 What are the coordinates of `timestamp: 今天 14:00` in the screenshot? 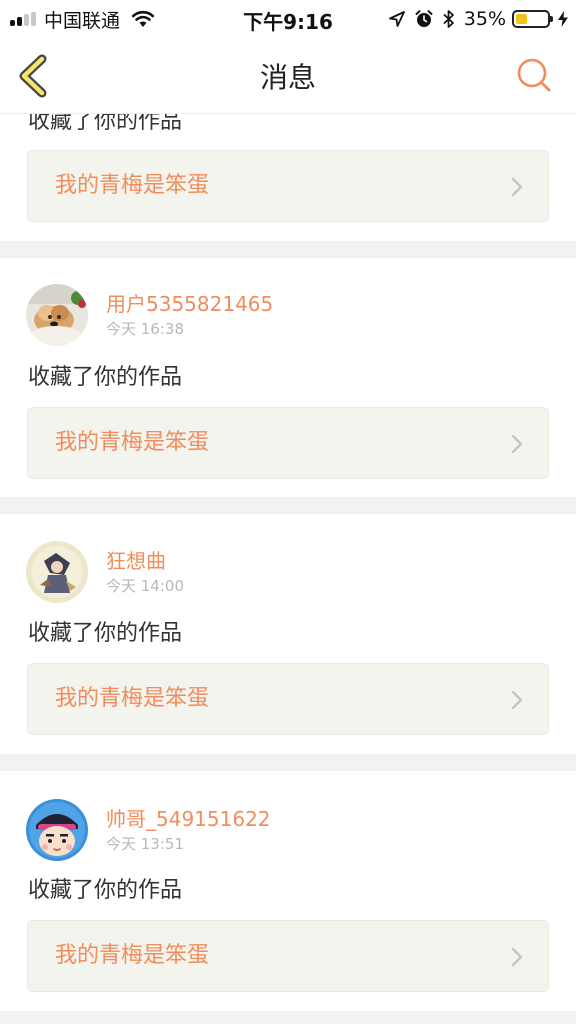 It's located at (145, 586).